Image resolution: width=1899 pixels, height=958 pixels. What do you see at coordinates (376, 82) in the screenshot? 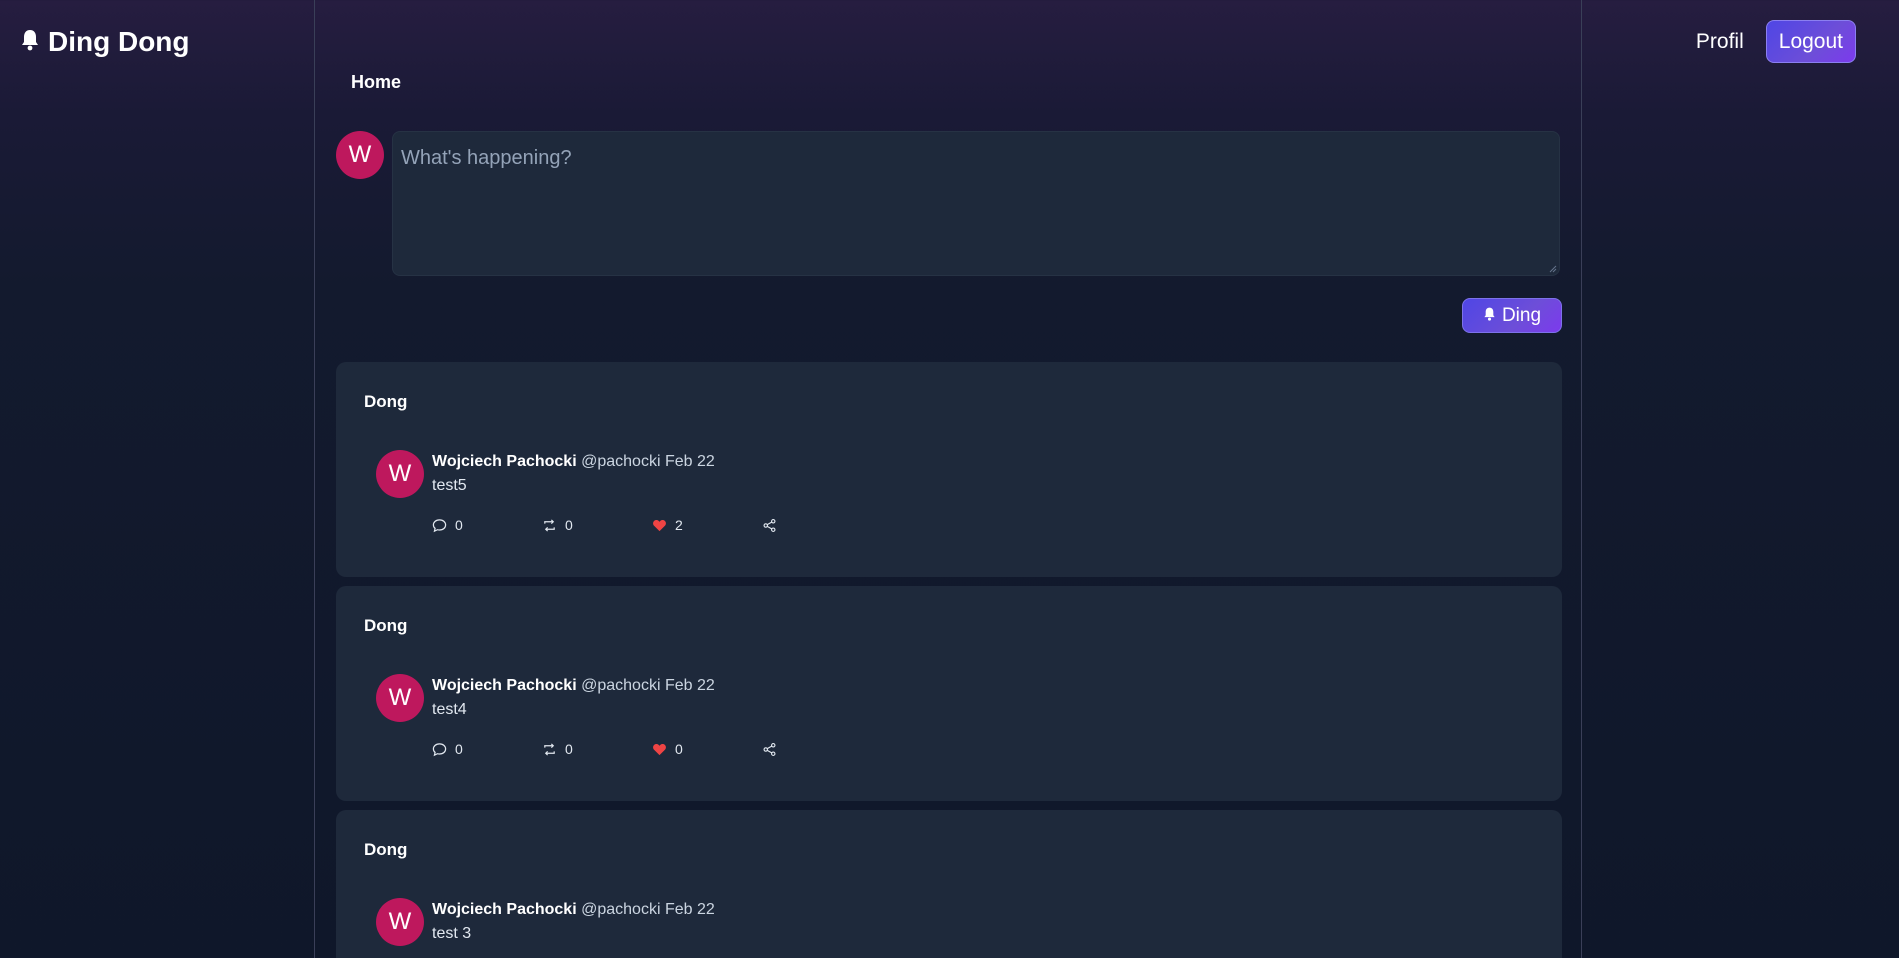
I see `page-title: Home` at bounding box center [376, 82].